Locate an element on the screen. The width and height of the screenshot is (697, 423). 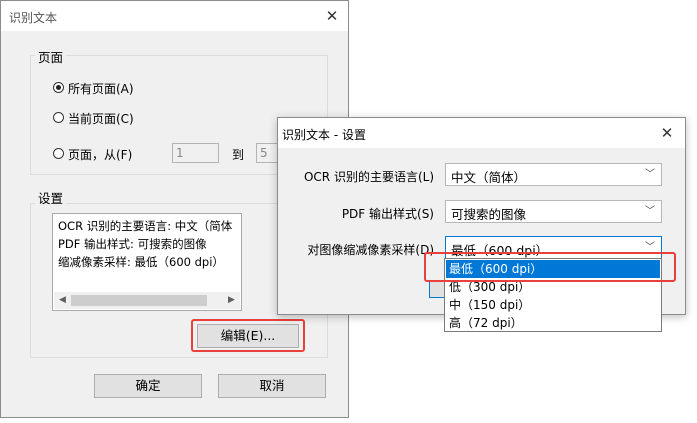
scrollbar-thumb is located at coordinates (139, 300).